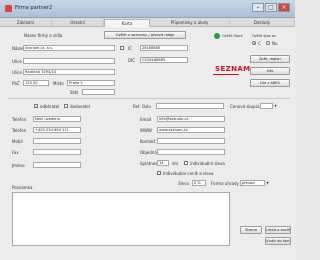 Image resolution: width=320 pixels, height=260 pixels. I want to click on objednavka-field, so click(191, 152).